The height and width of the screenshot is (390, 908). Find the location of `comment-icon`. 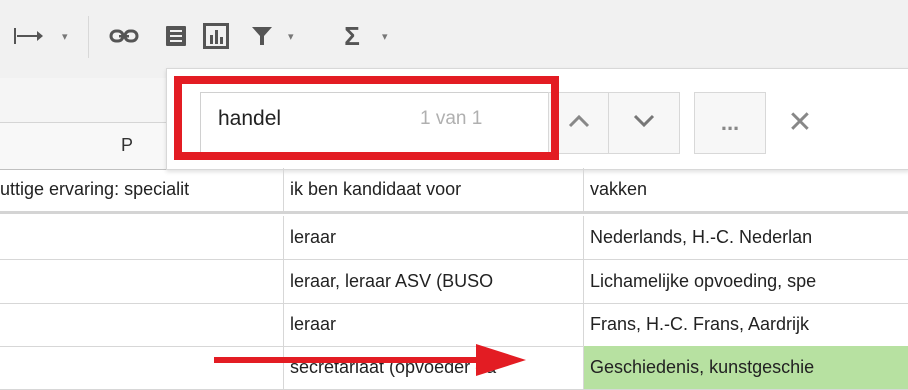

comment-icon is located at coordinates (176, 36).